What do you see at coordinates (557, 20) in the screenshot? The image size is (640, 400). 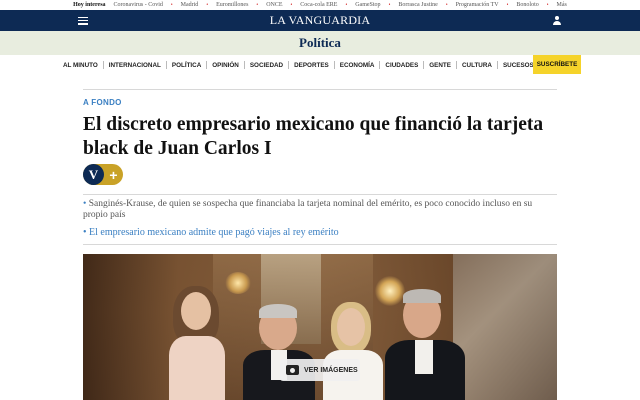 I see `user-icon` at bounding box center [557, 20].